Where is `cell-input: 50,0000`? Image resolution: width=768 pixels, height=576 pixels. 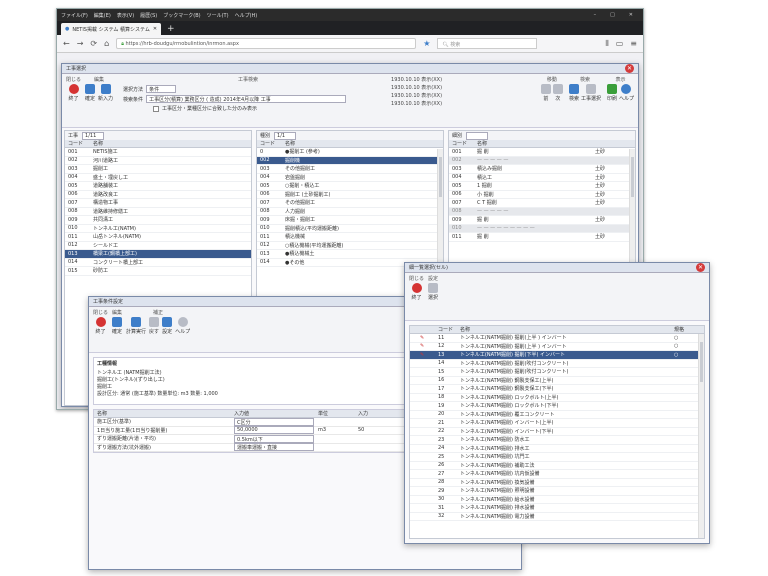
cell-input: 50,0000 is located at coordinates (274, 430).